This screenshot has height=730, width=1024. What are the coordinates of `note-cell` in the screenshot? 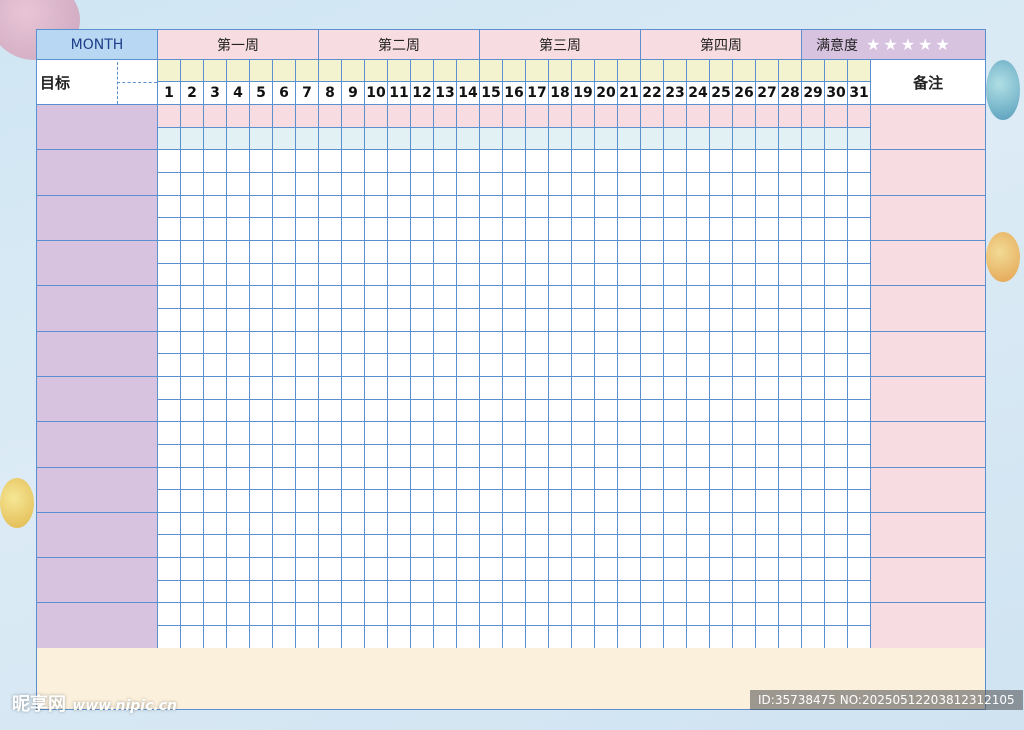 It's located at (928, 580).